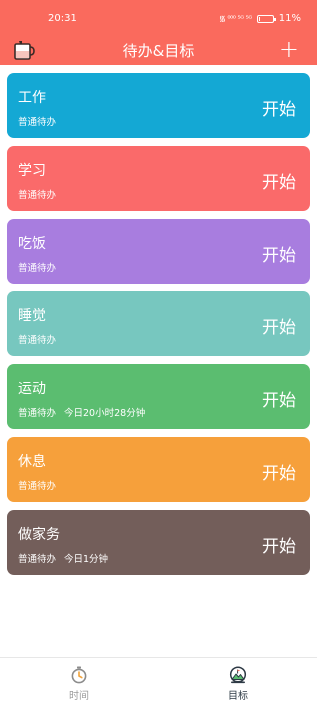 Image resolution: width=320 pixels, height=708 pixels. Describe the element at coordinates (32, 243) in the screenshot. I see `task-name: 吃饭` at that location.